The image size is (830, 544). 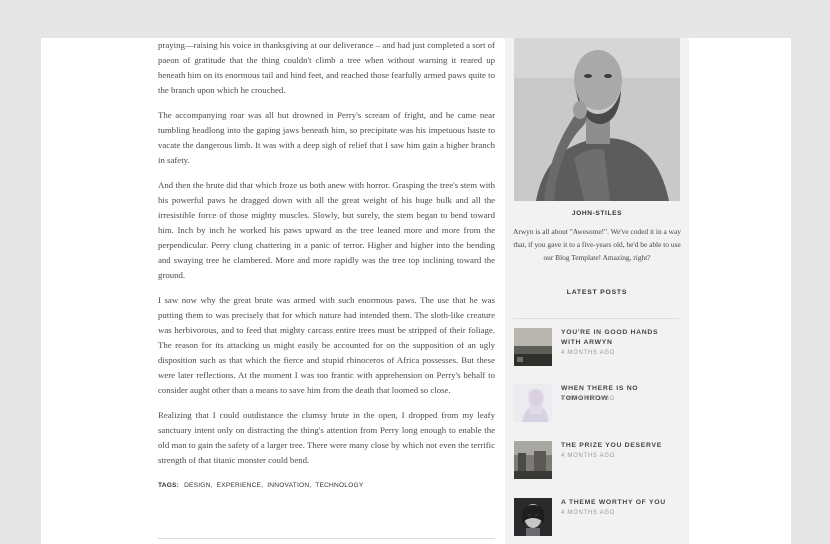 What do you see at coordinates (597, 213) in the screenshot?
I see `author-name: JOHN-STILES` at bounding box center [597, 213].